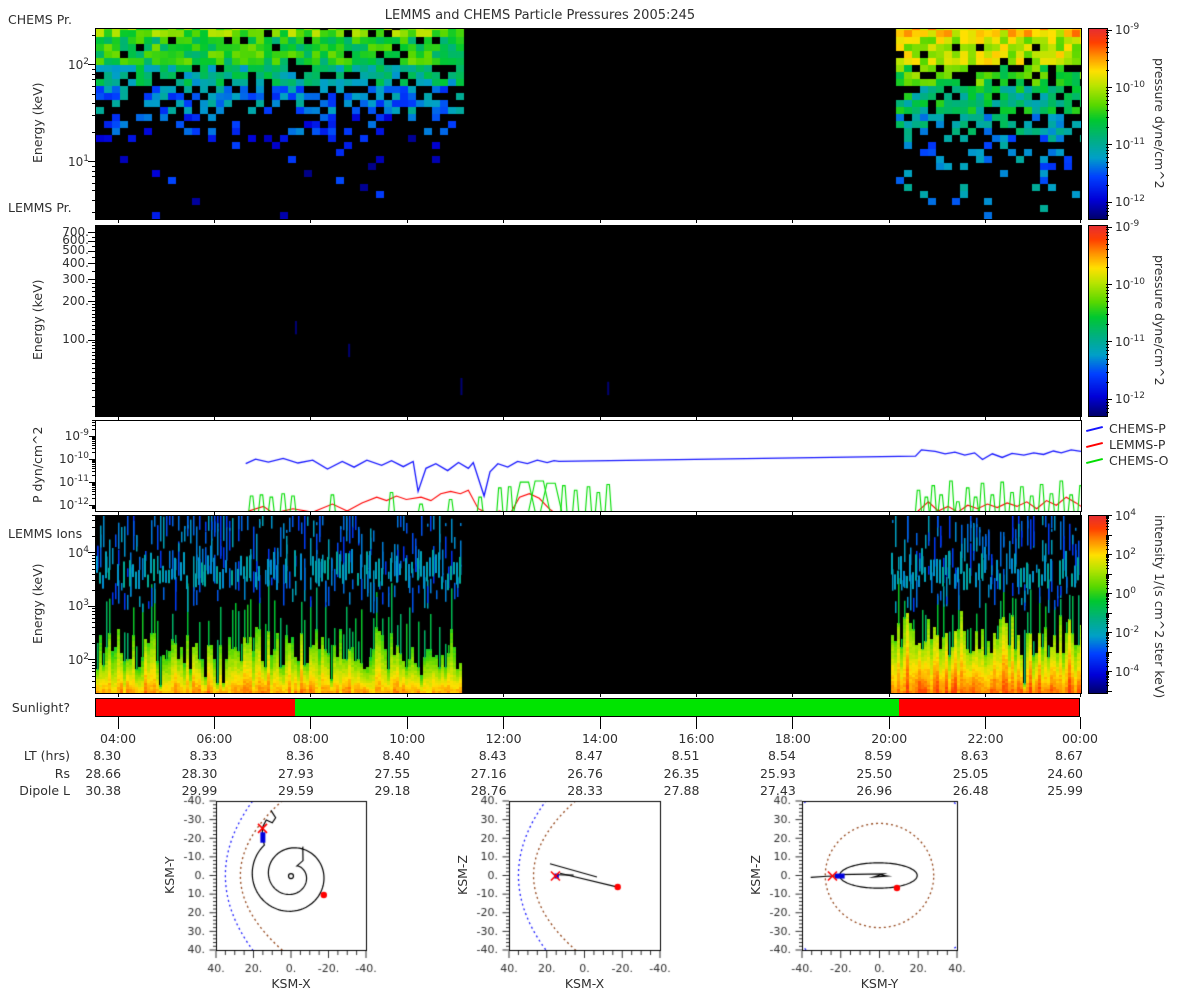  Describe the element at coordinates (503, 738) in the screenshot. I see `time-tick-label: 12:00` at that location.